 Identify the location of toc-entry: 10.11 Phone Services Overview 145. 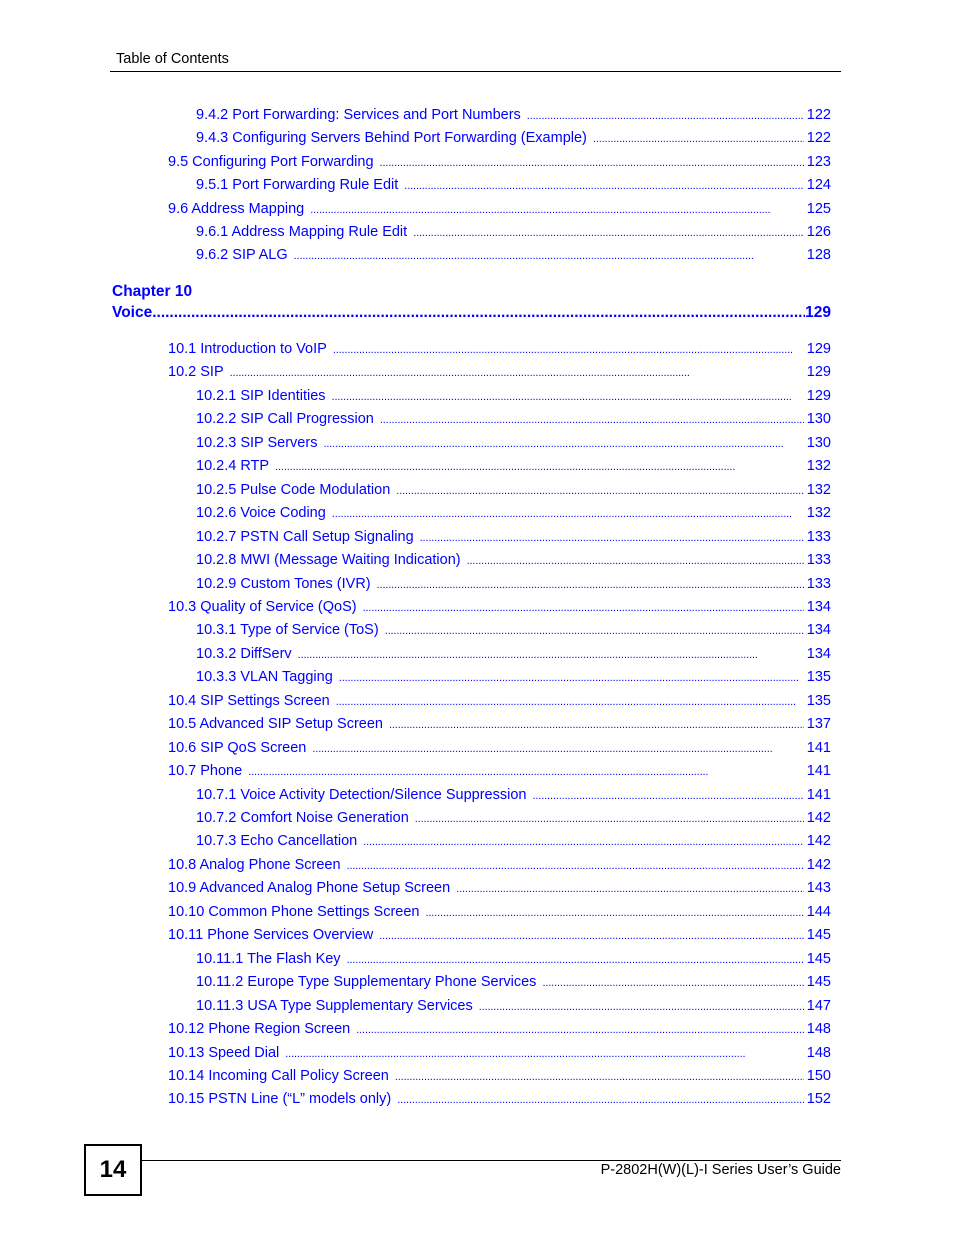
(499, 937).